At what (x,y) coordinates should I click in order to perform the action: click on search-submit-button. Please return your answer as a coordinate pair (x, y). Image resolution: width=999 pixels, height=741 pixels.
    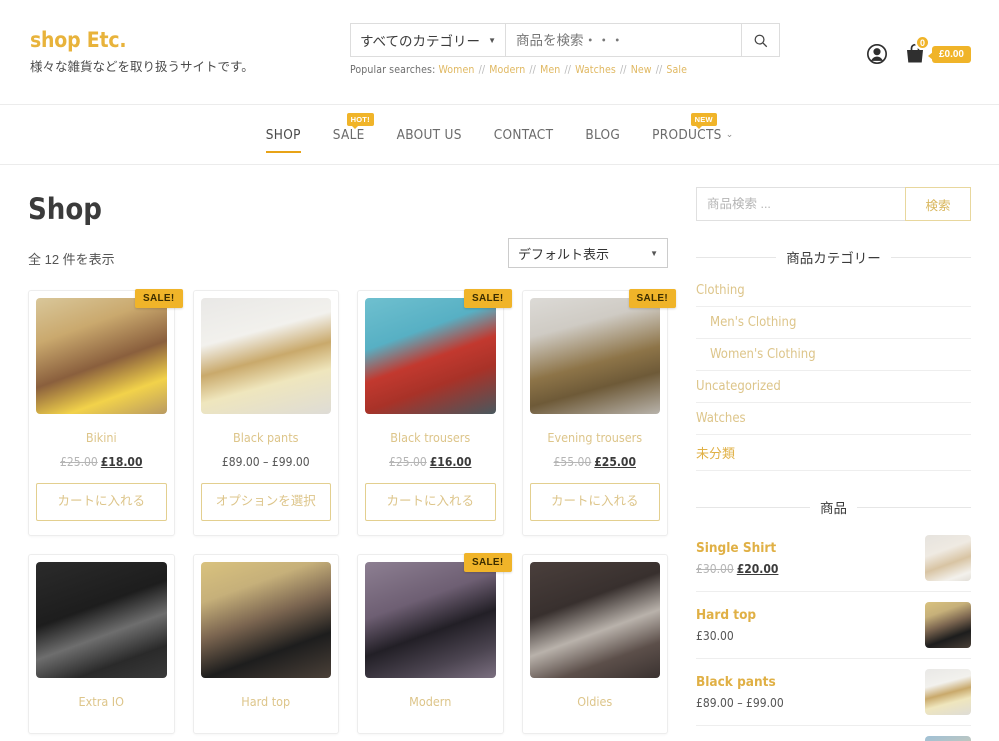
    Looking at the image, I should click on (760, 40).